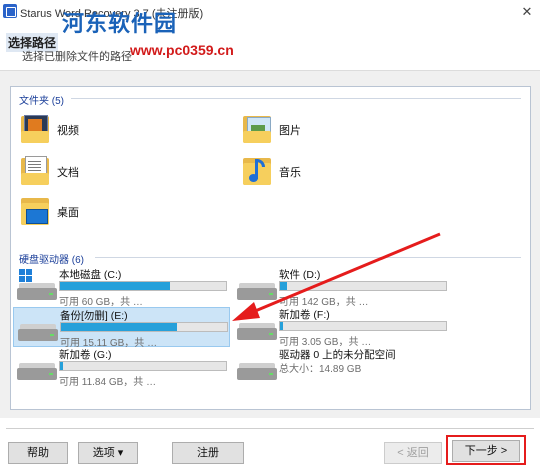  I want to click on footer-divider, so click(270, 428).